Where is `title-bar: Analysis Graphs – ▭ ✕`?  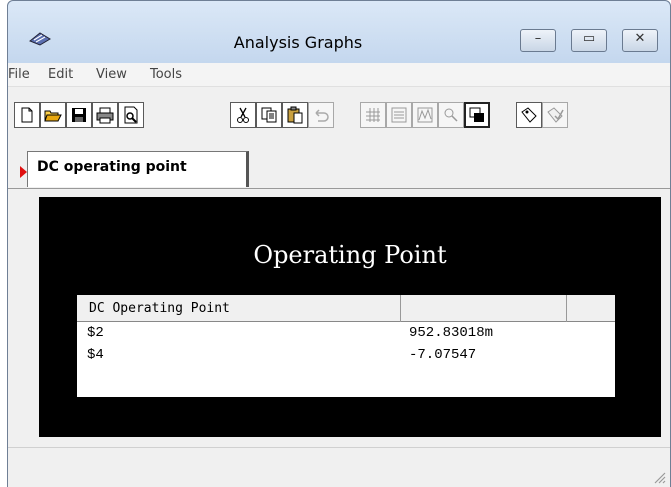 title-bar: Analysis Graphs – ▭ ✕ is located at coordinates (339, 32).